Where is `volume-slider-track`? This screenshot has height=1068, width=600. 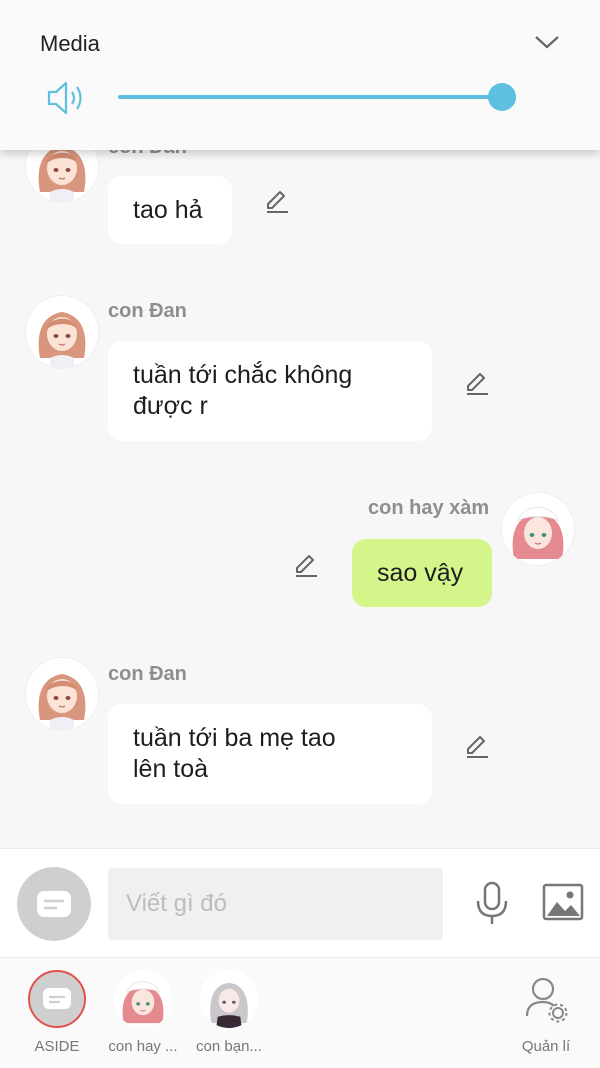
volume-slider-track is located at coordinates (310, 97).